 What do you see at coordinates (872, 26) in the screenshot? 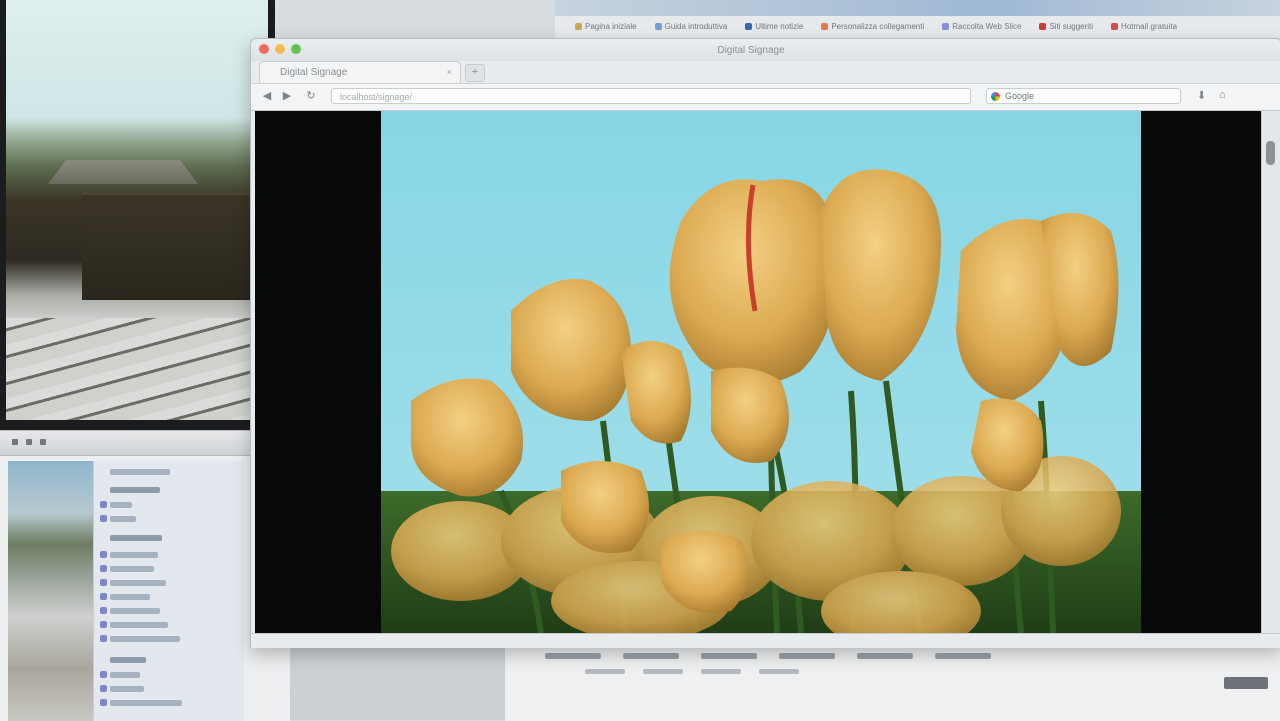
I see `bookmark-item: Personalizza collegamenti` at bounding box center [872, 26].